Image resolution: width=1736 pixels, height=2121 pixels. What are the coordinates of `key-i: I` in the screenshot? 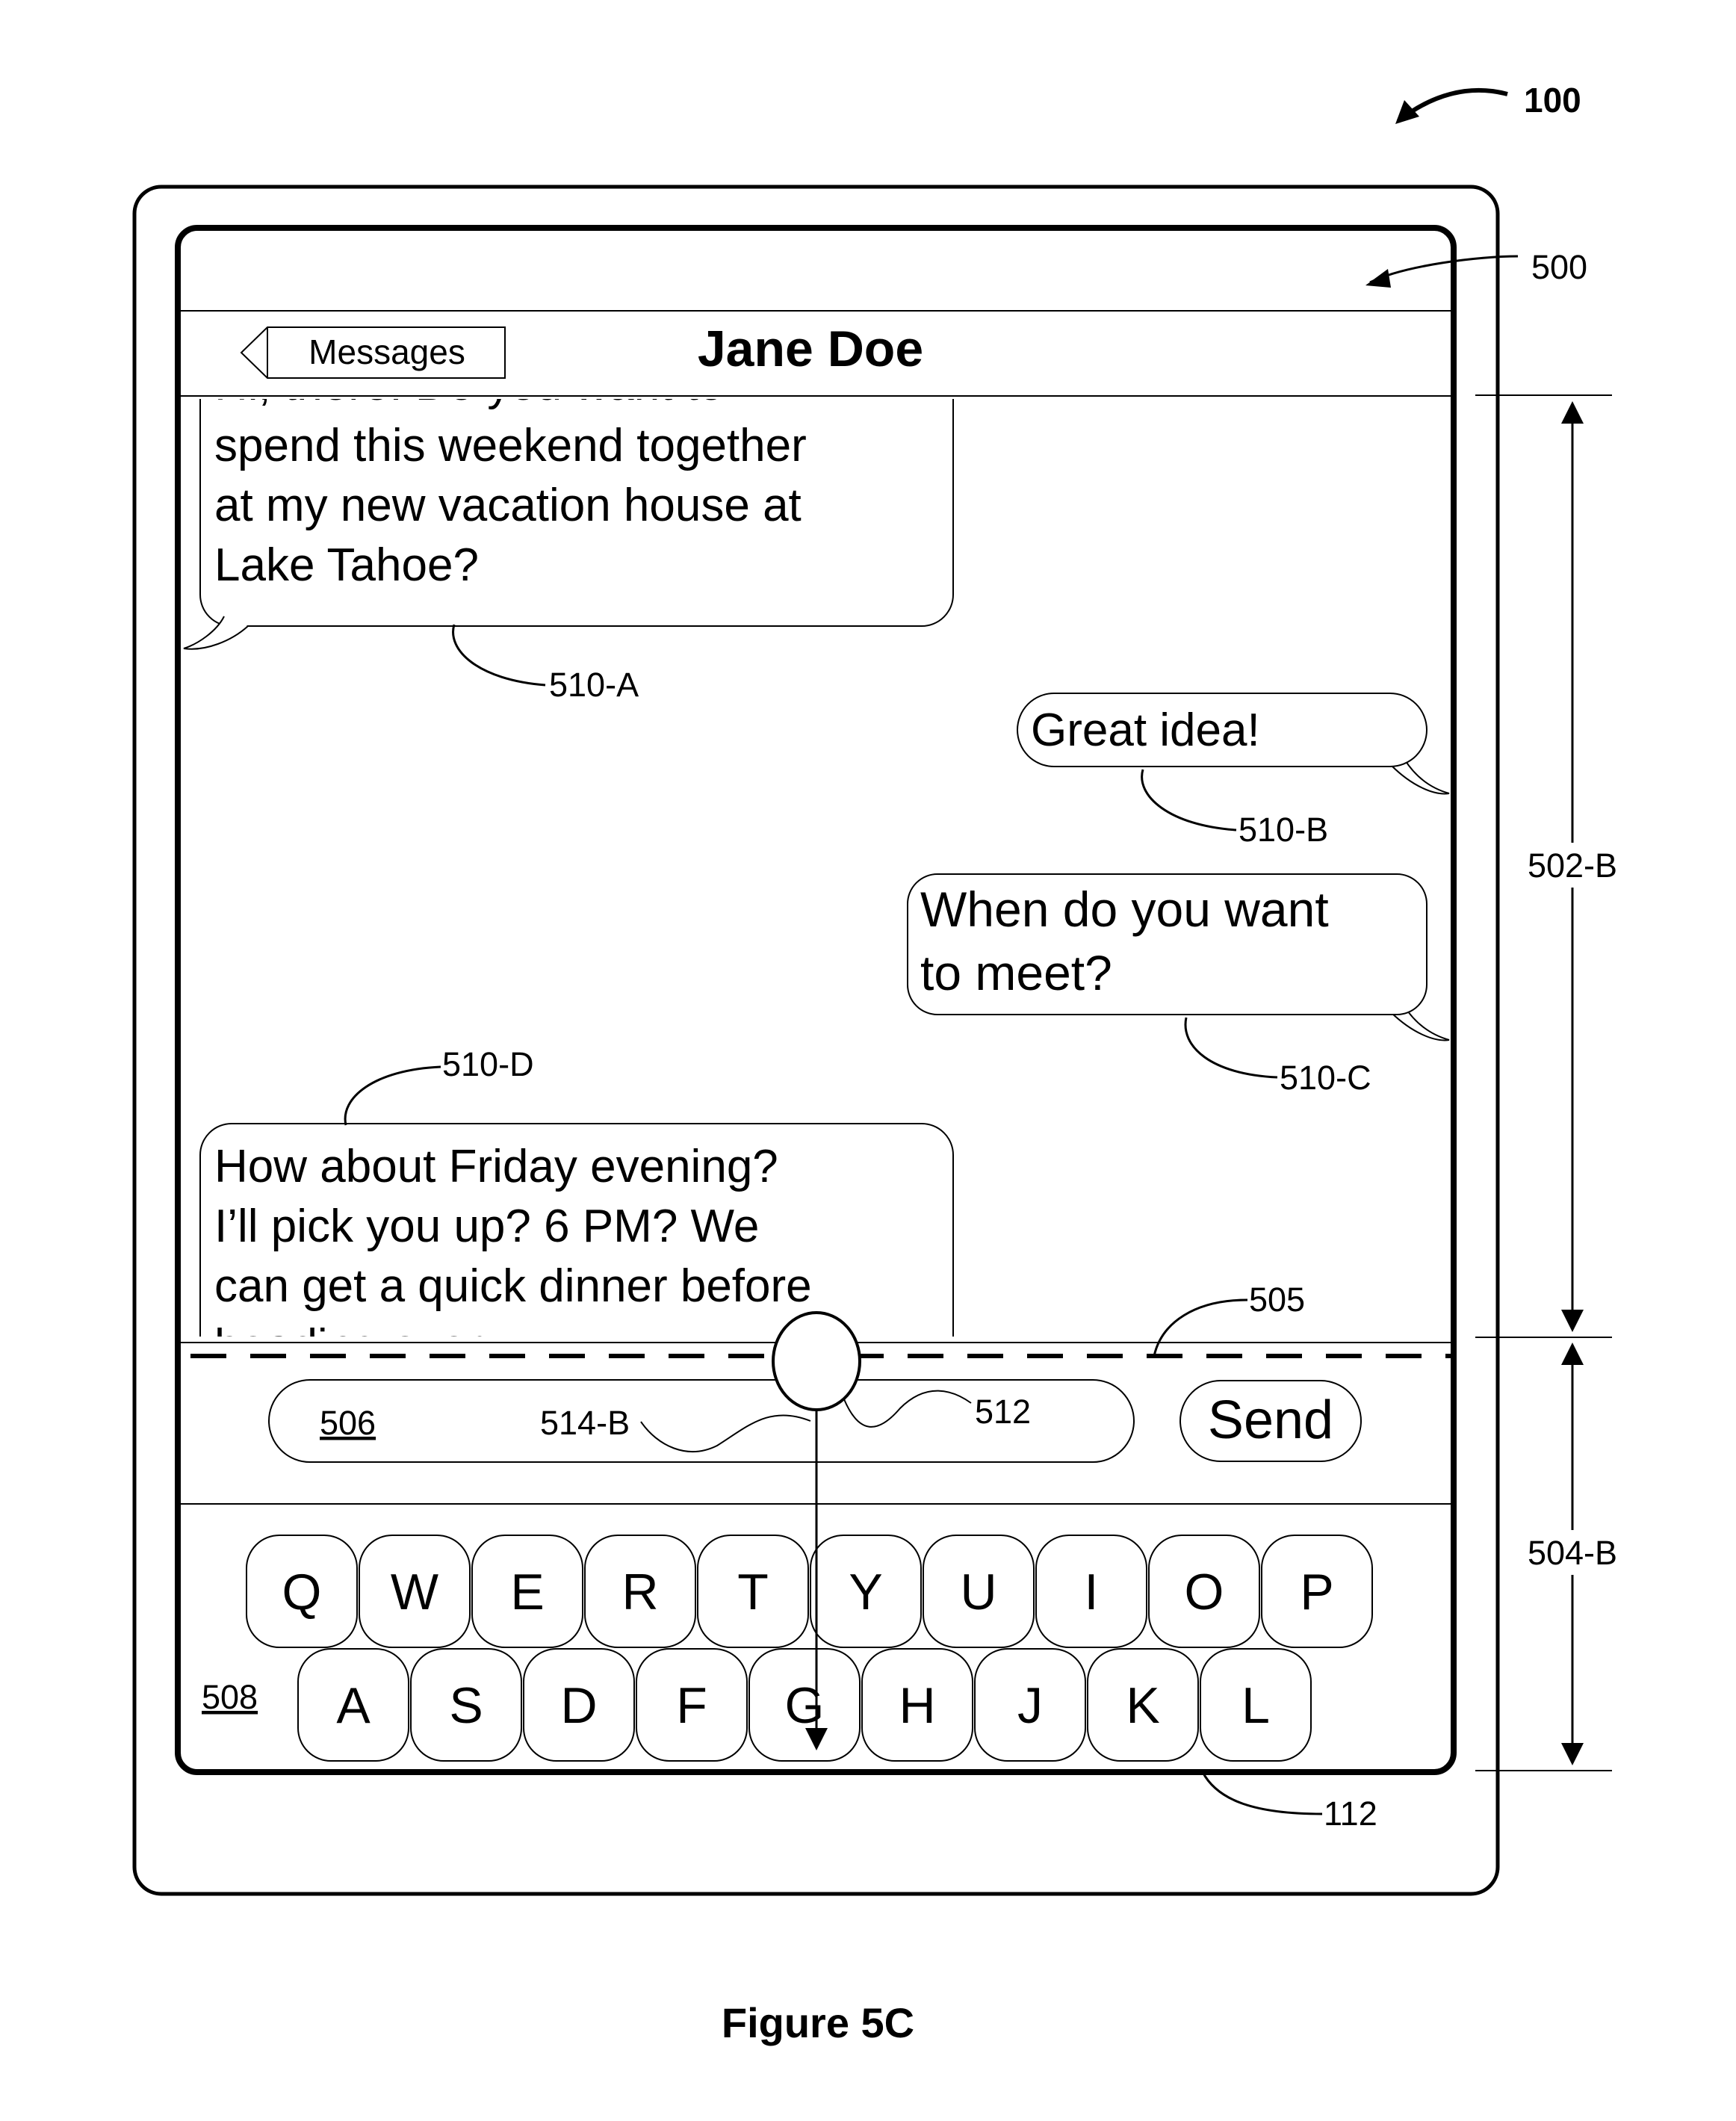 It's located at (1091, 1591).